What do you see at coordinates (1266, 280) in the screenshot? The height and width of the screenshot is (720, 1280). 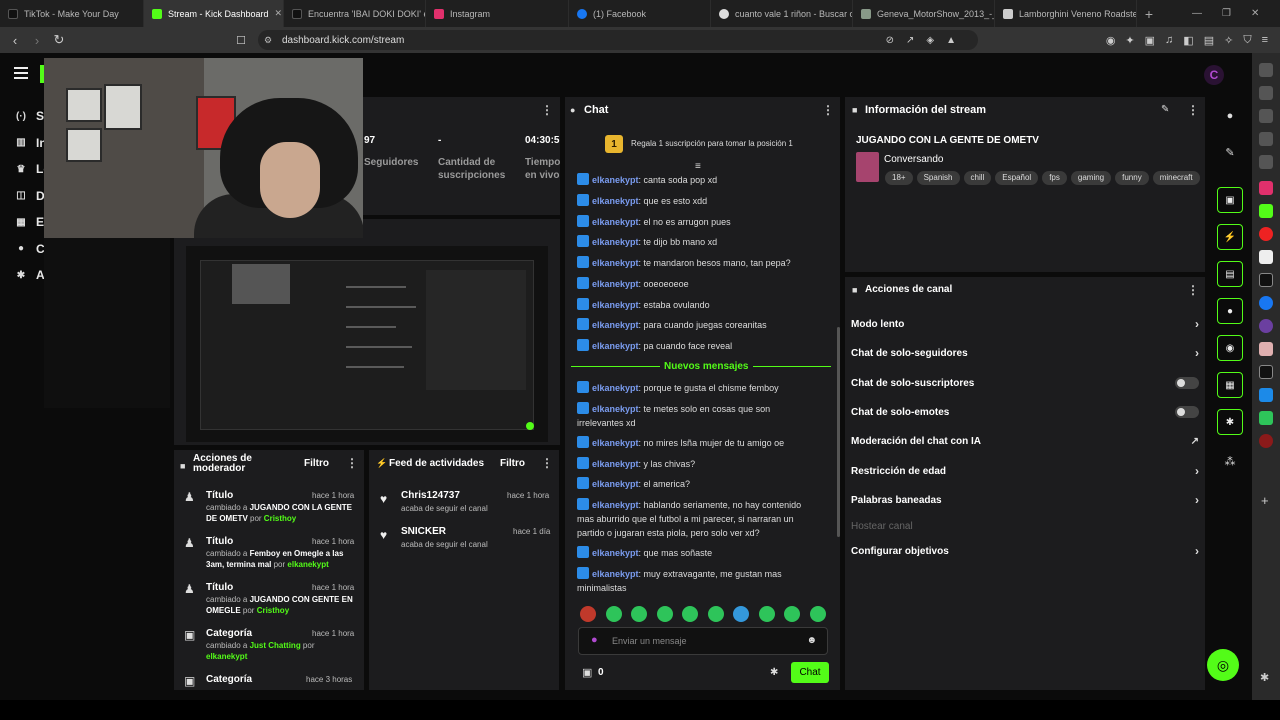 I see `x-icon` at bounding box center [1266, 280].